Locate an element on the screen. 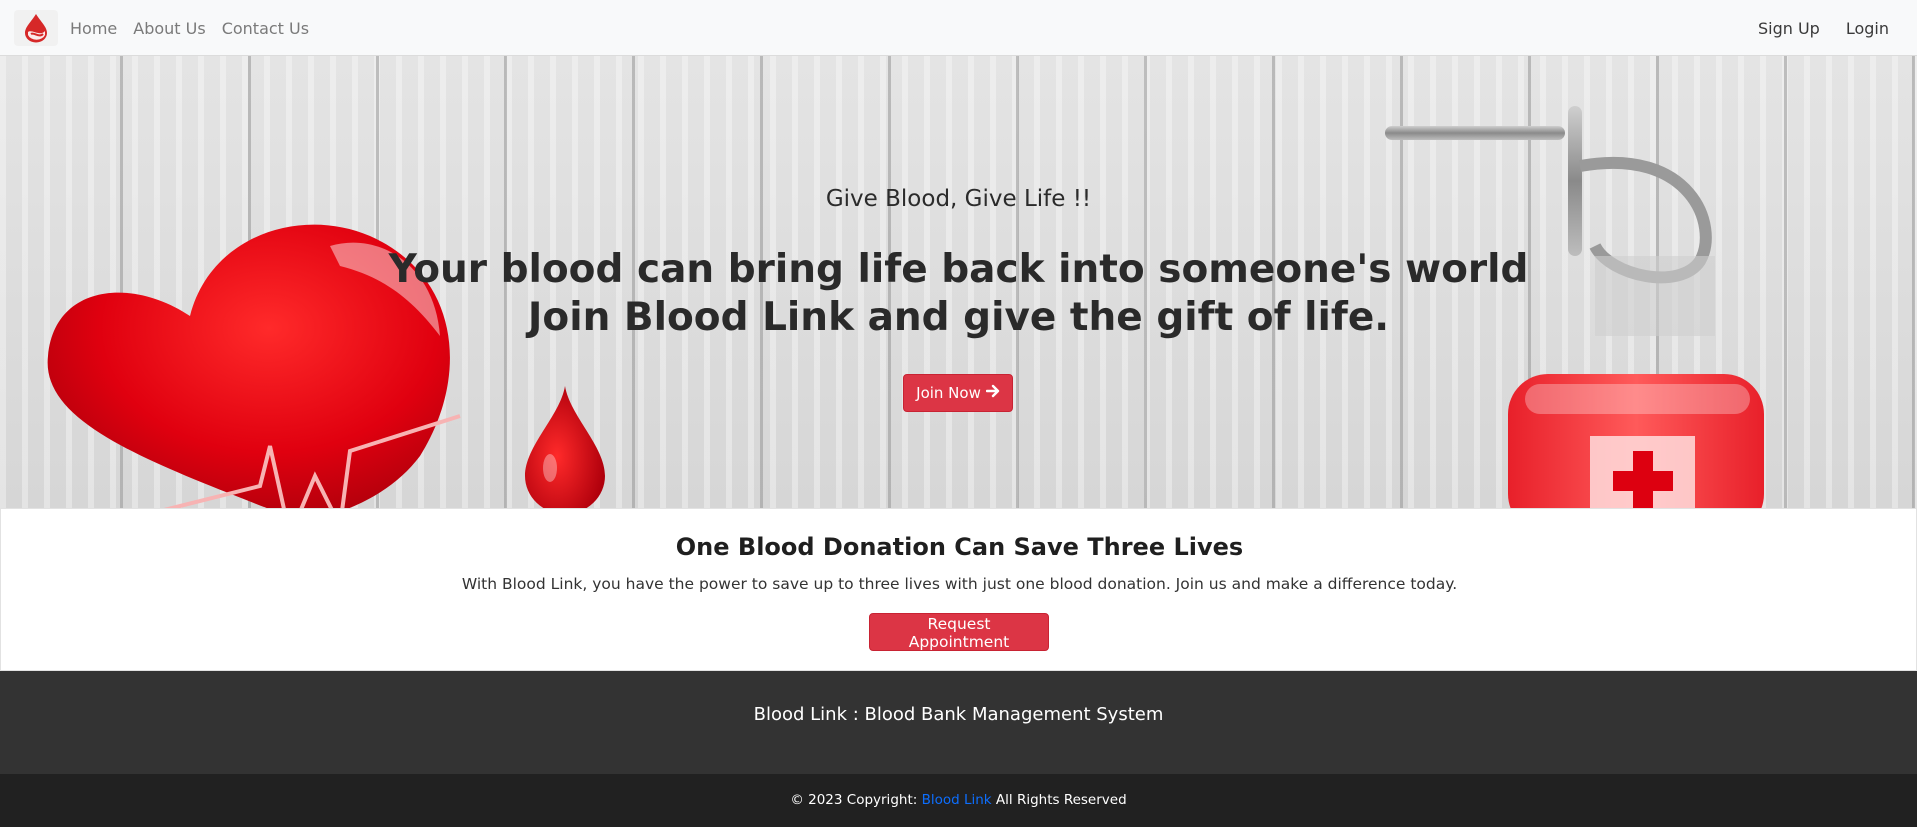 The height and width of the screenshot is (827, 1917). login-link: Login is located at coordinates (1867, 28).